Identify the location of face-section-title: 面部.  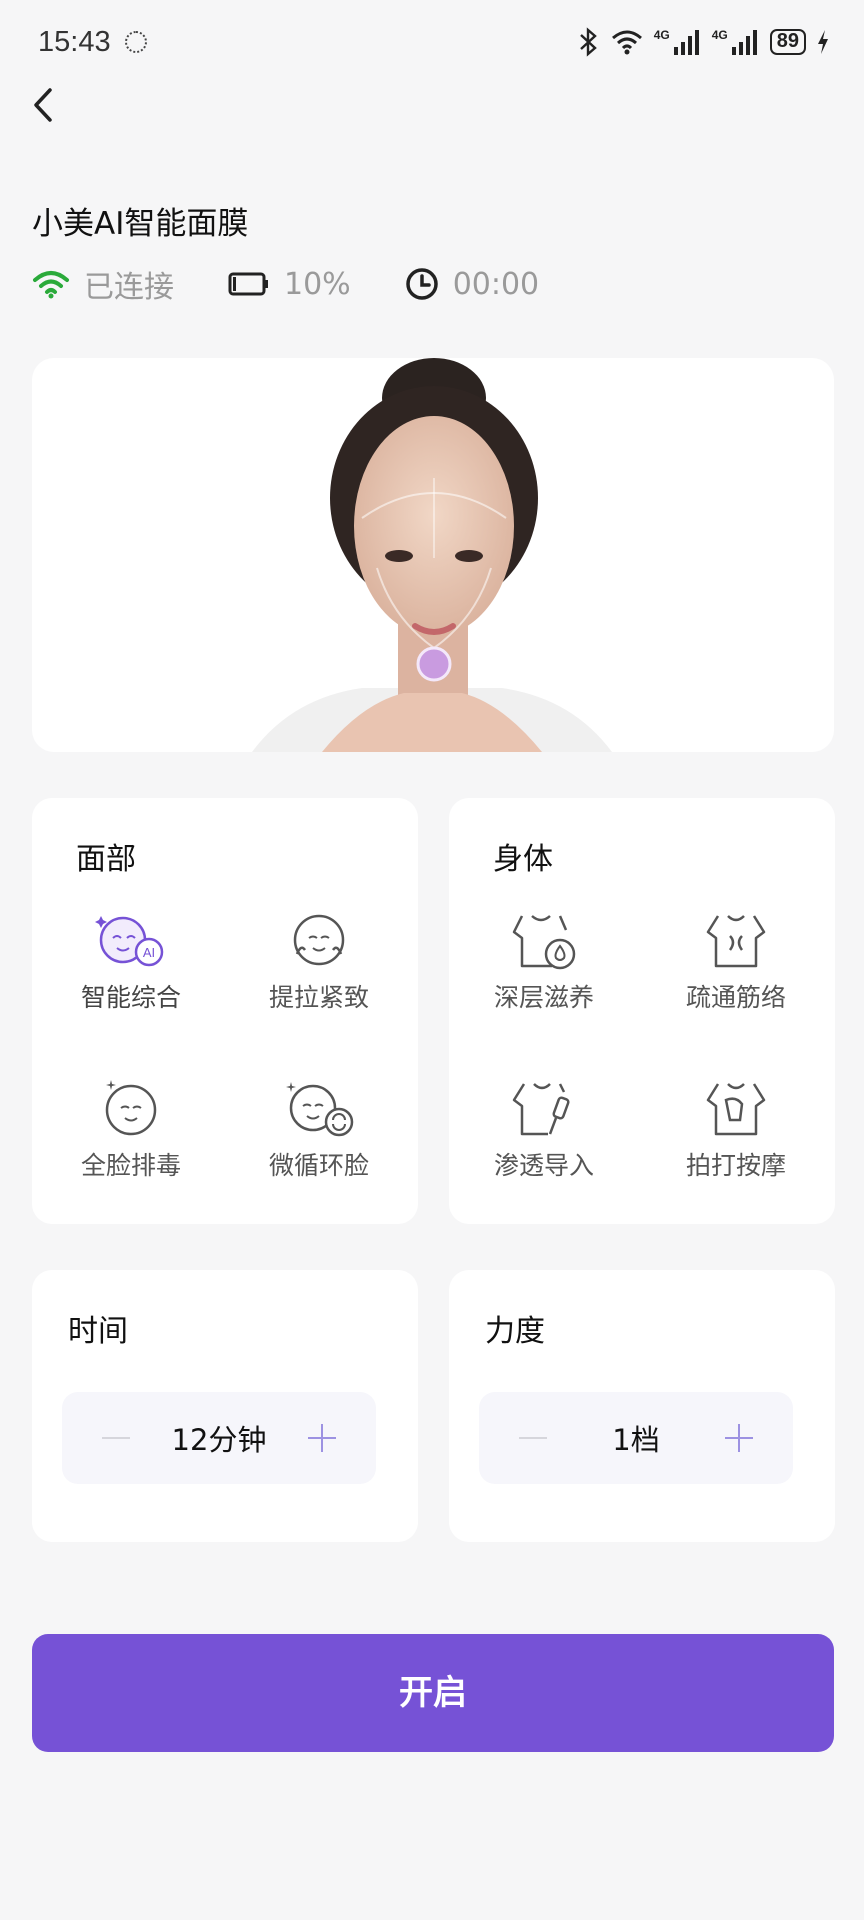
(106, 859).